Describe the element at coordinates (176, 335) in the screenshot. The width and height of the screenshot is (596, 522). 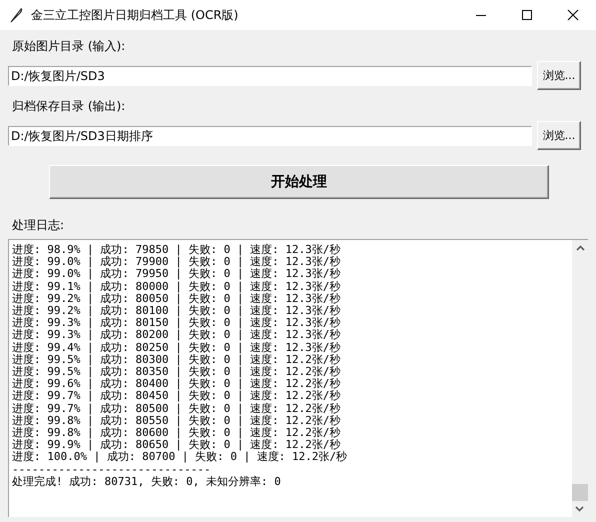
I see `log-line: 进度: 99.3% | 成功: 80200 | 失败: 0 | 速度: 12.3张/秒` at that location.